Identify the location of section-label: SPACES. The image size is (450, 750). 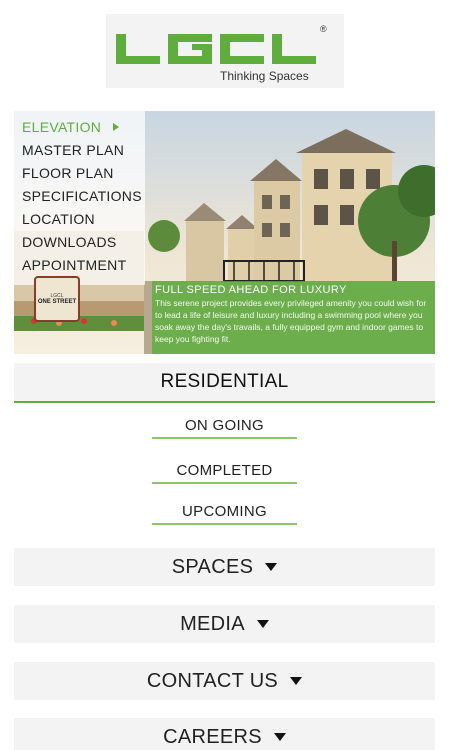
(212, 566).